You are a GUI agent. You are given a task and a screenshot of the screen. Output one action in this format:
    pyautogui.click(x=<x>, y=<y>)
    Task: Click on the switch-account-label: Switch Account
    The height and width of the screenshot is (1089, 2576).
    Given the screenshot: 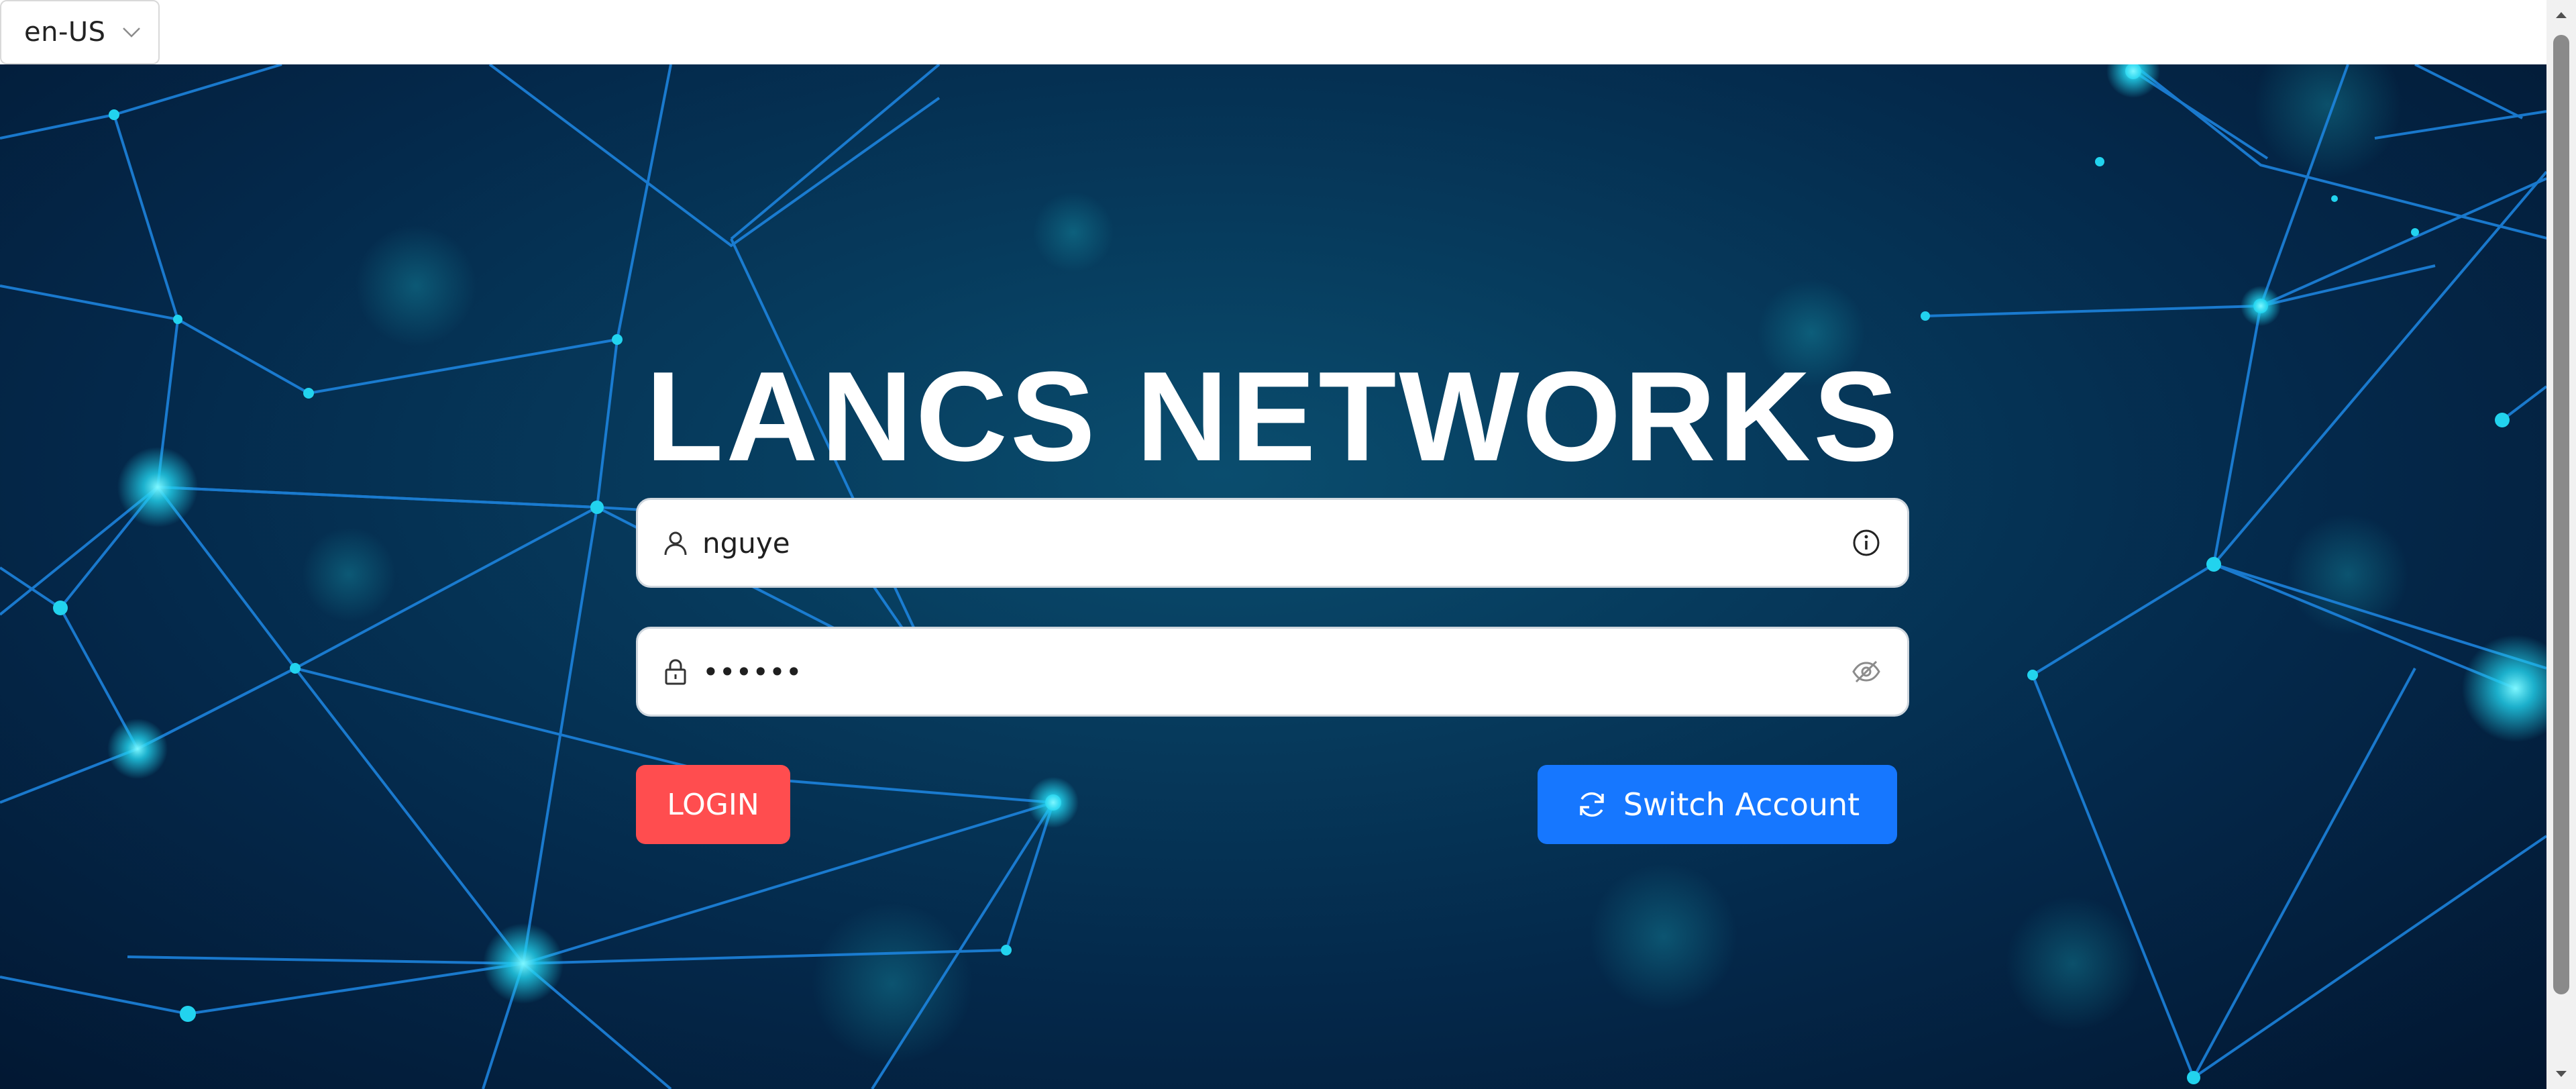 What is the action you would take?
    pyautogui.click(x=1741, y=804)
    